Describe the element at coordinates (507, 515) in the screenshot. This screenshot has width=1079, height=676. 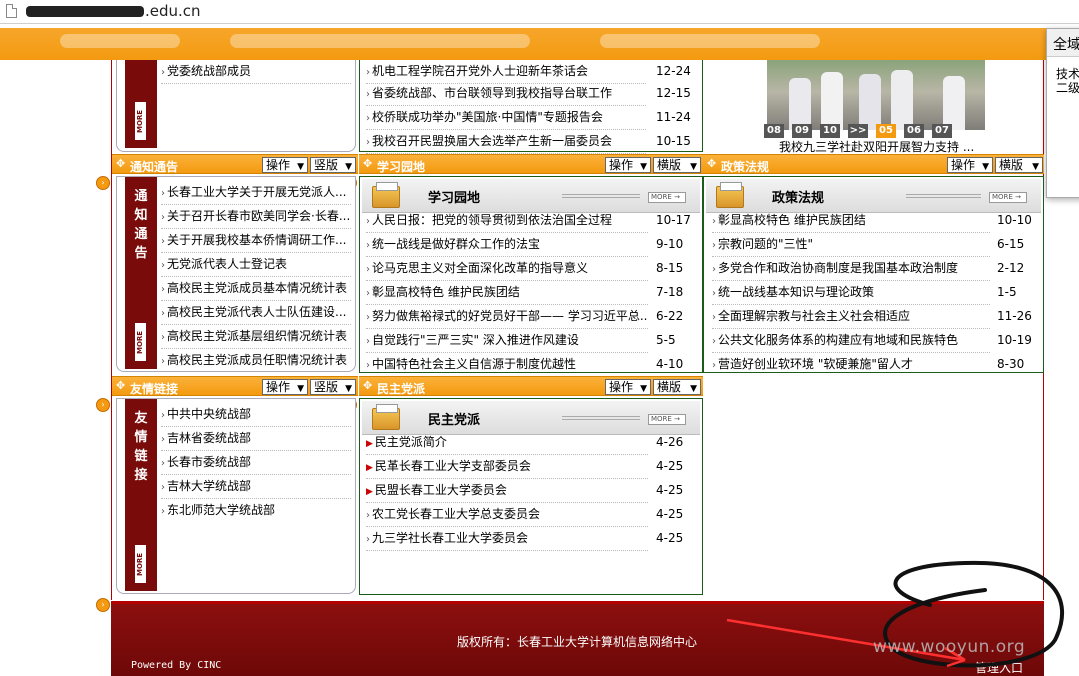
I see `party-item: › 农工党长春工业大学总支委员会` at that location.